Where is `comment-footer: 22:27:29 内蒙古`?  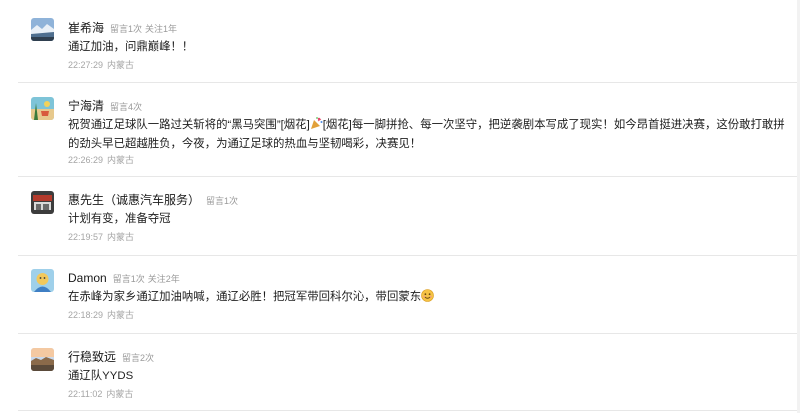 comment-footer: 22:27:29 内蒙古 is located at coordinates (101, 64).